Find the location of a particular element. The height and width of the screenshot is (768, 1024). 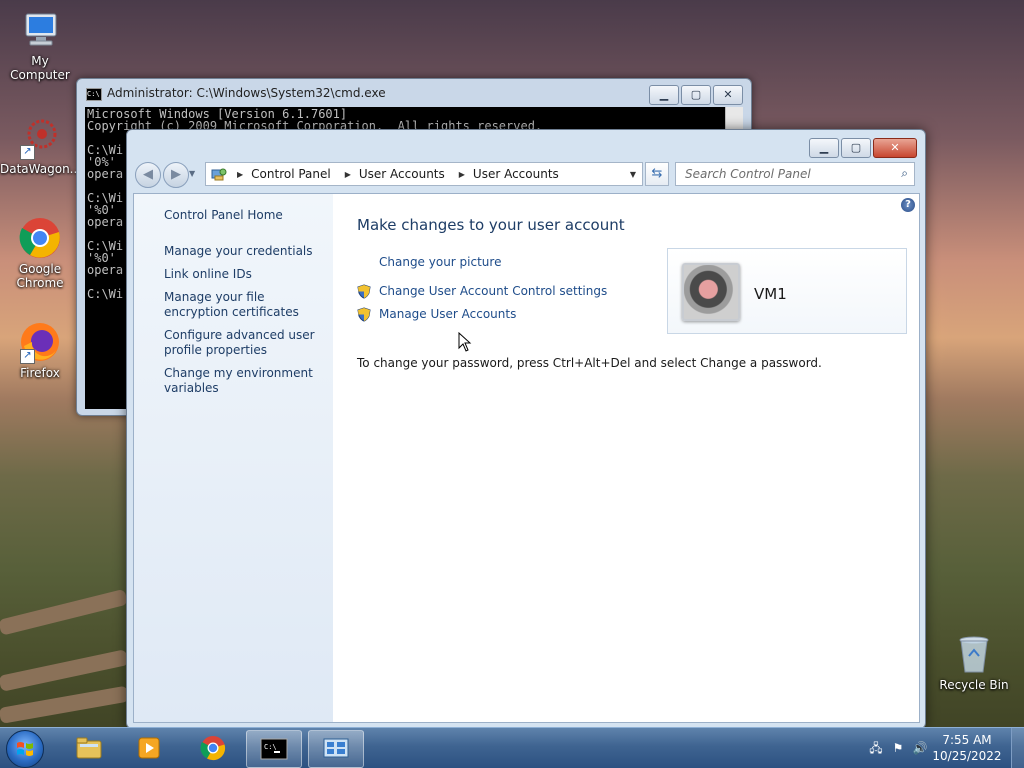

forward-button: ▶ is located at coordinates (176, 175).